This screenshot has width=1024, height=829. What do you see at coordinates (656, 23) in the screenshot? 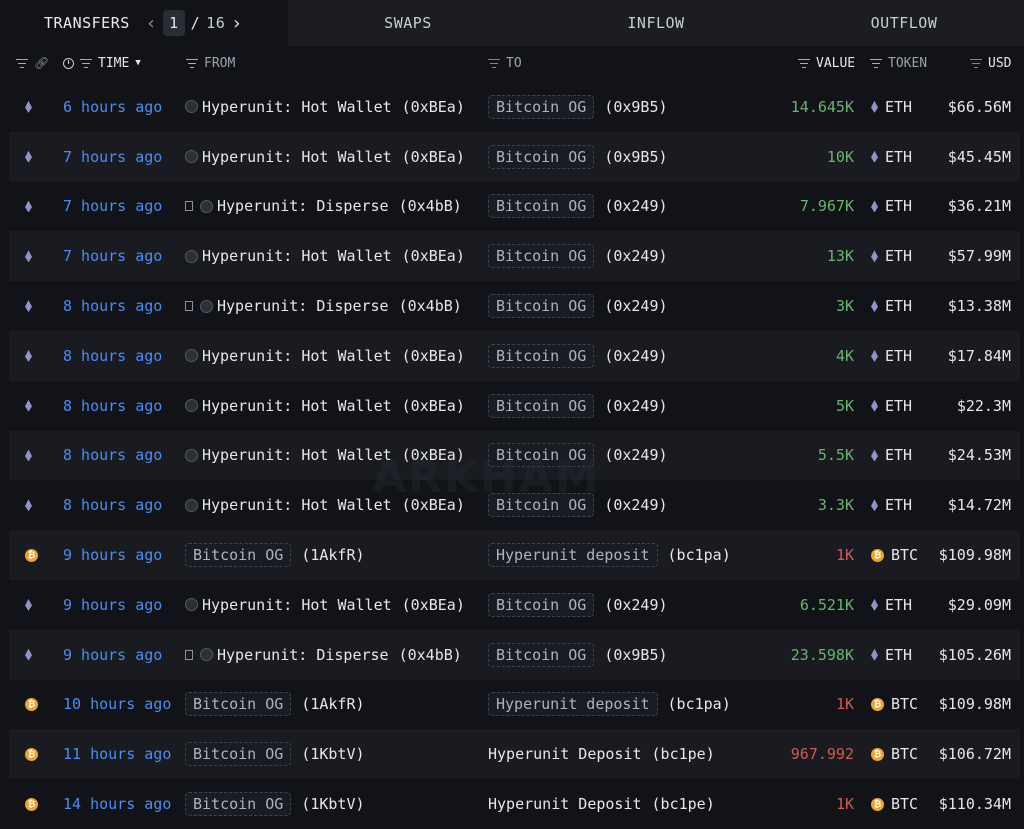
I see `tab-inflow: INFLOW` at bounding box center [656, 23].